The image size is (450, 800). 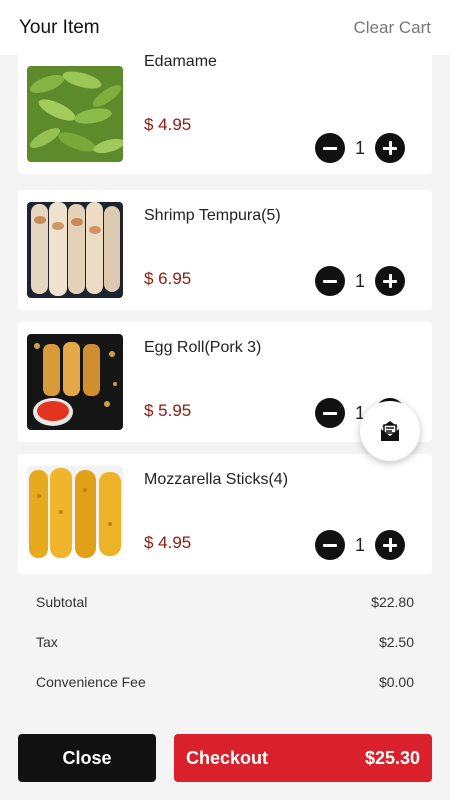 What do you see at coordinates (303, 758) in the screenshot?
I see `checkout-button: Checkout $25.30` at bounding box center [303, 758].